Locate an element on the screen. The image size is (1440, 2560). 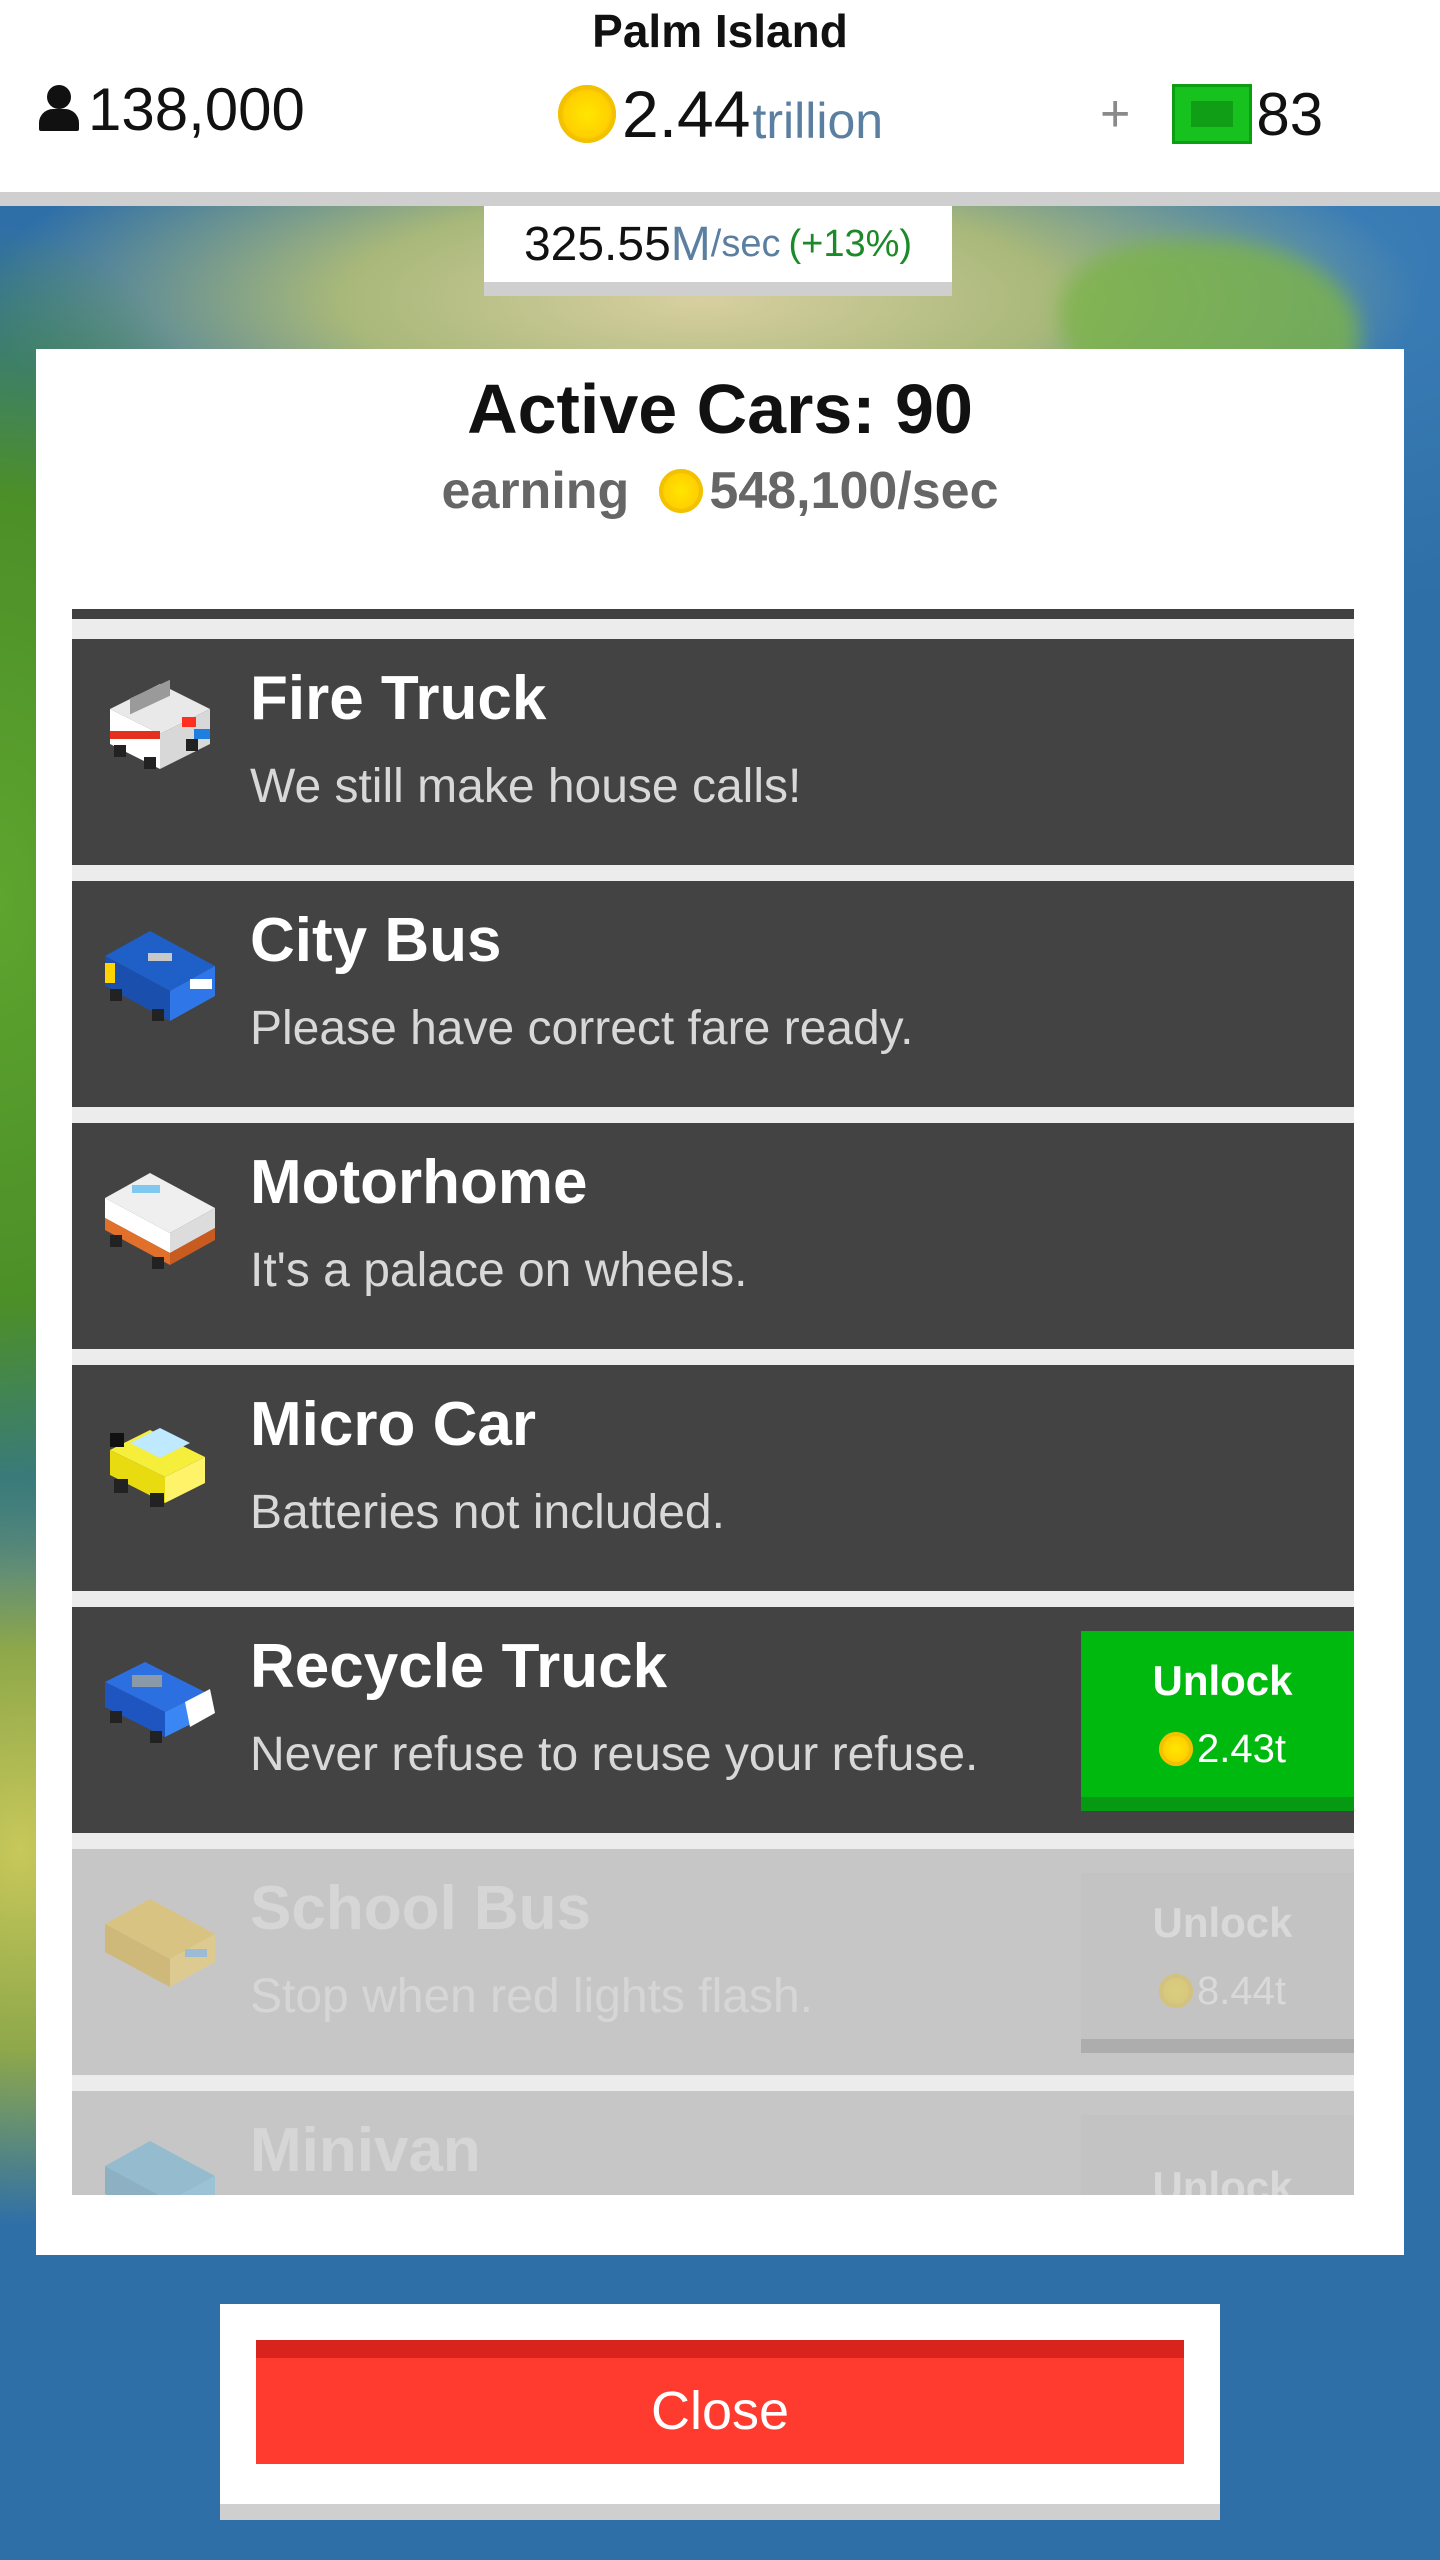
top-bar: Palm Island 138,000 2.44 trillion + 83 is located at coordinates (720, 103).